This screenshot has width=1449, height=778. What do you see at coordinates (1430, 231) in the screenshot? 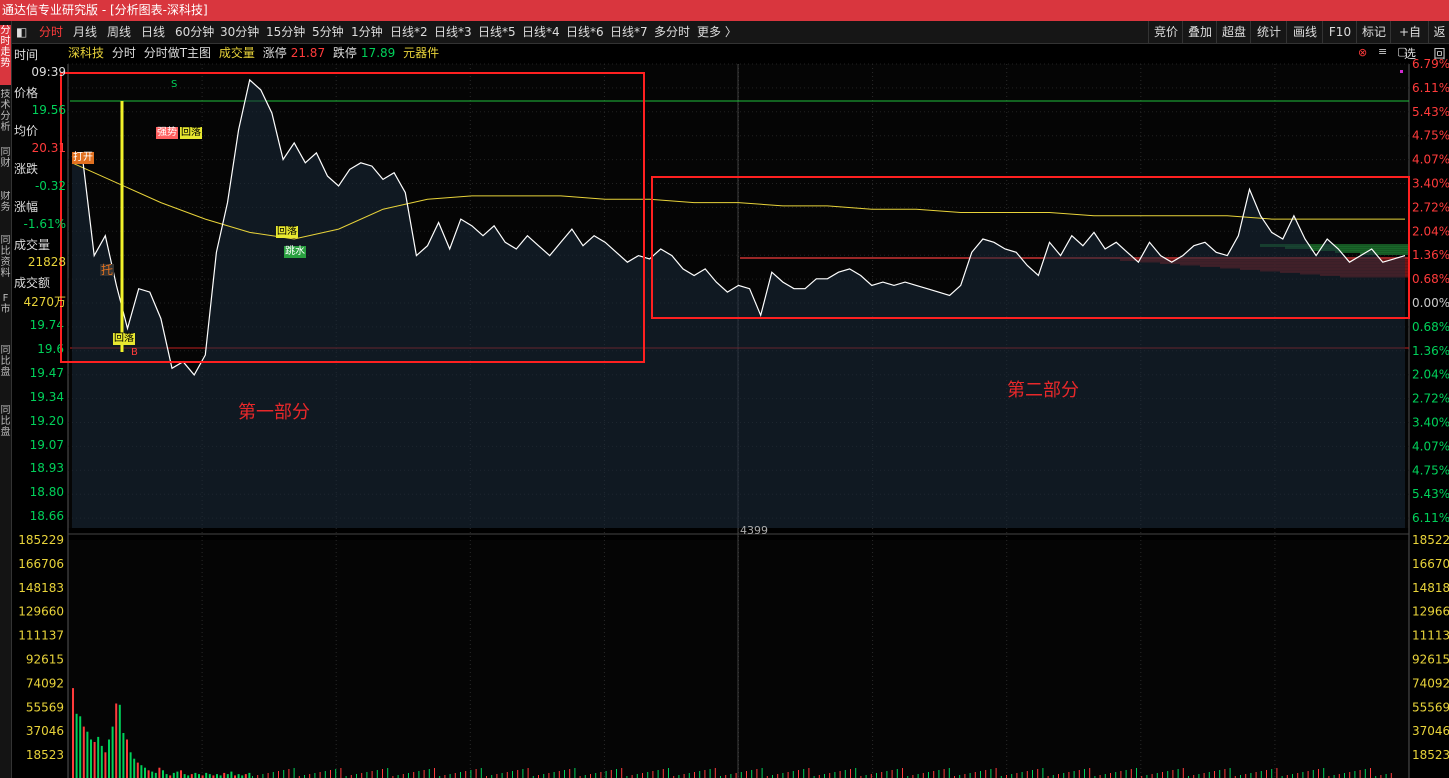
I see `pct-tick-7: 2.04%` at bounding box center [1430, 231].